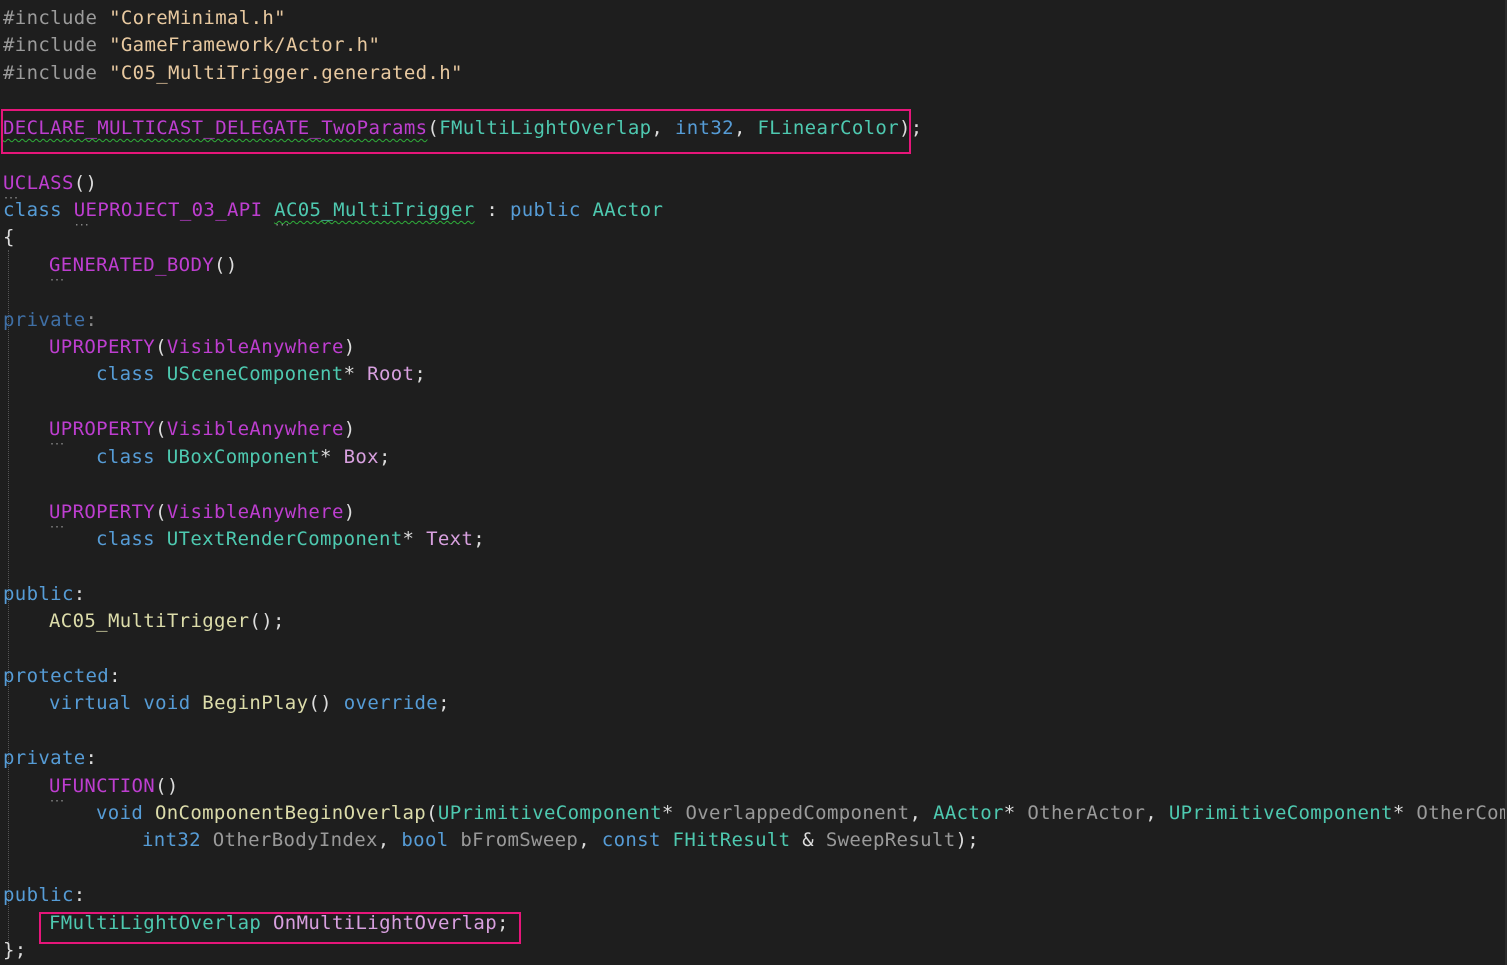 The height and width of the screenshot is (965, 1507). I want to click on code-line: protected:, so click(62, 676).